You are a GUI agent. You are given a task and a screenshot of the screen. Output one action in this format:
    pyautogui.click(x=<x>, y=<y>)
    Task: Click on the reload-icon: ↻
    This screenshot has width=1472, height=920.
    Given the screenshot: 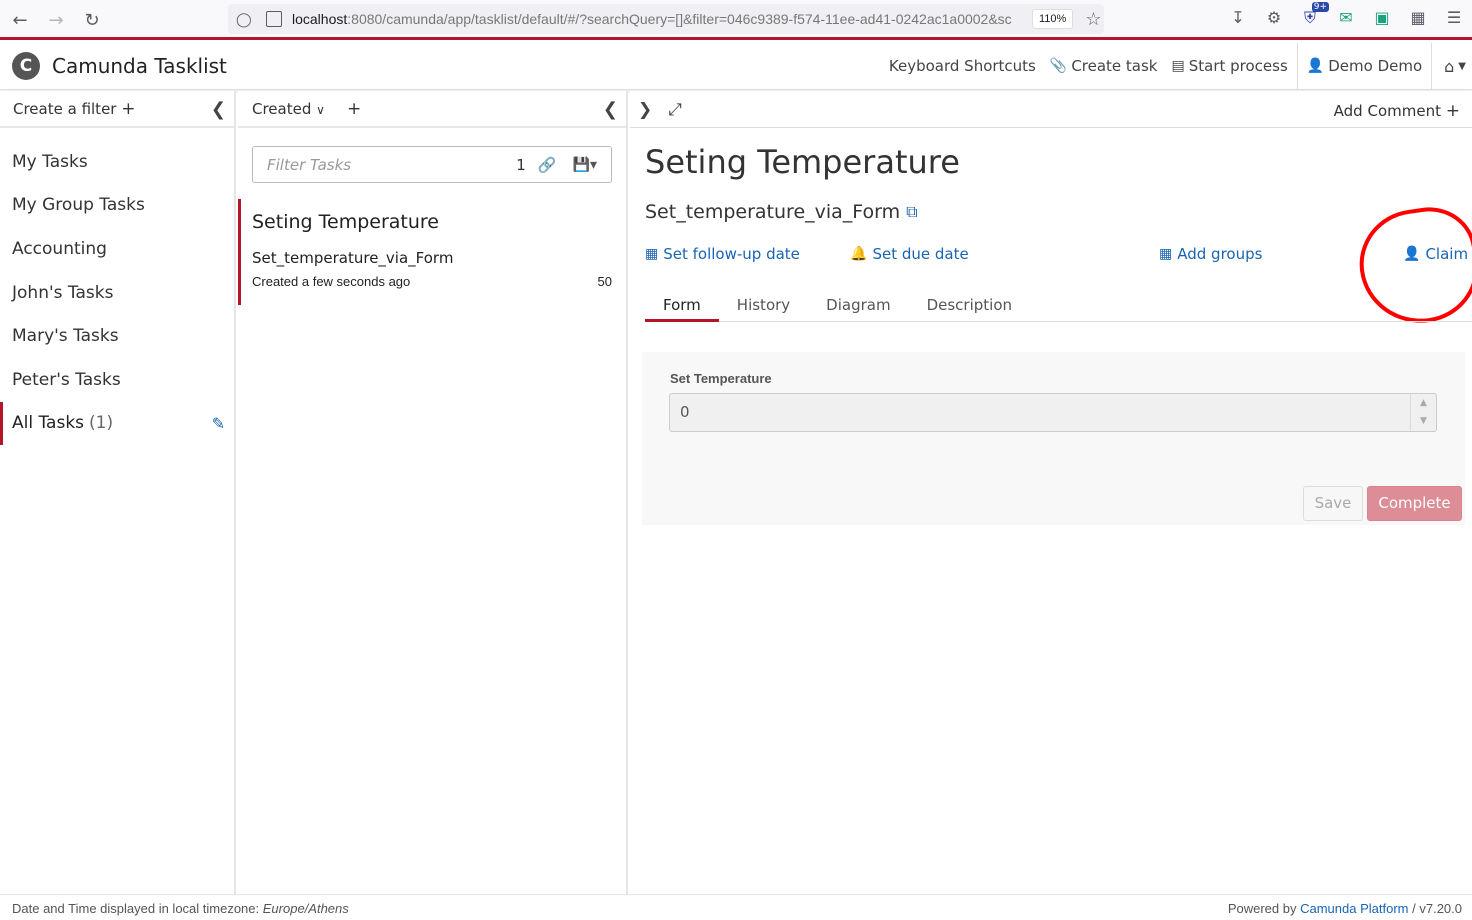 What is the action you would take?
    pyautogui.click(x=92, y=20)
    